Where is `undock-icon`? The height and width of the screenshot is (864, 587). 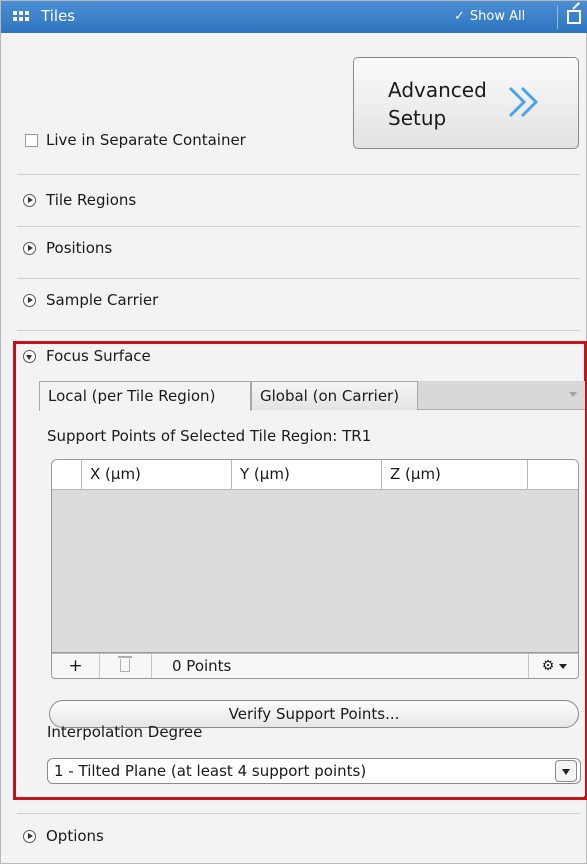
undock-icon is located at coordinates (574, 17).